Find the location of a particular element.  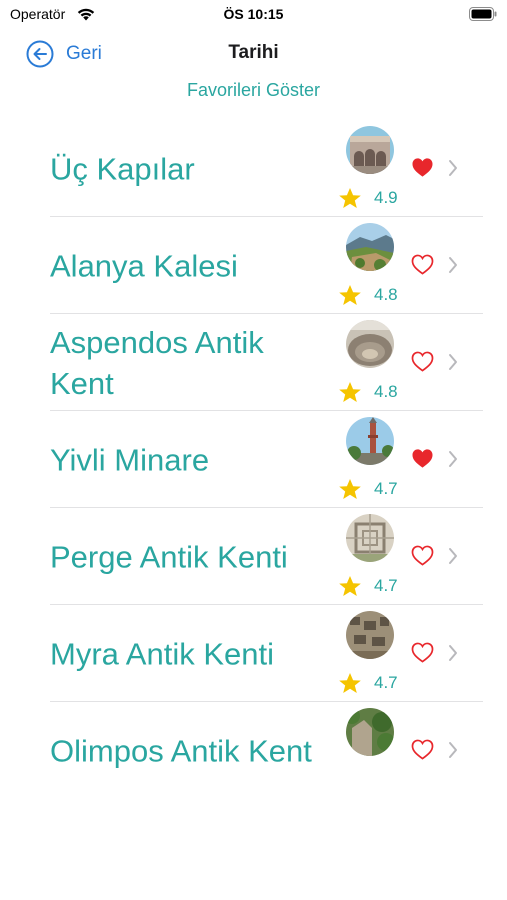

back-arrow-circle-icon is located at coordinates (40, 54).